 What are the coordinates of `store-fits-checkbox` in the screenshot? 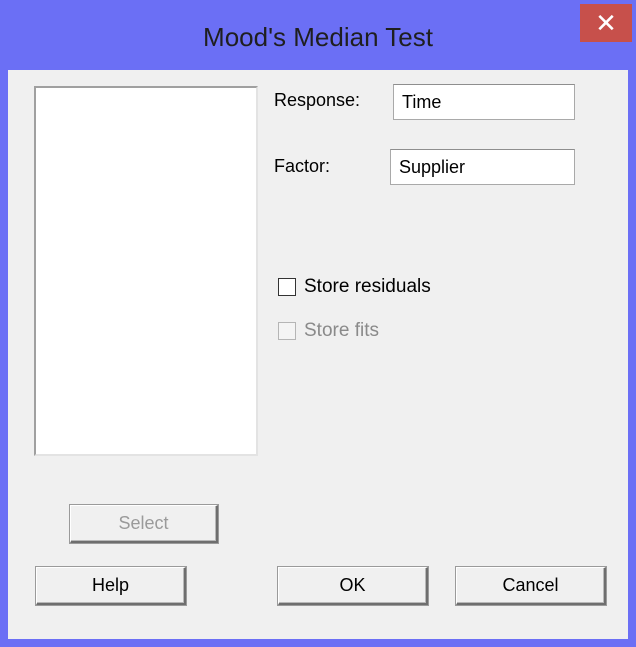 It's located at (287, 331).